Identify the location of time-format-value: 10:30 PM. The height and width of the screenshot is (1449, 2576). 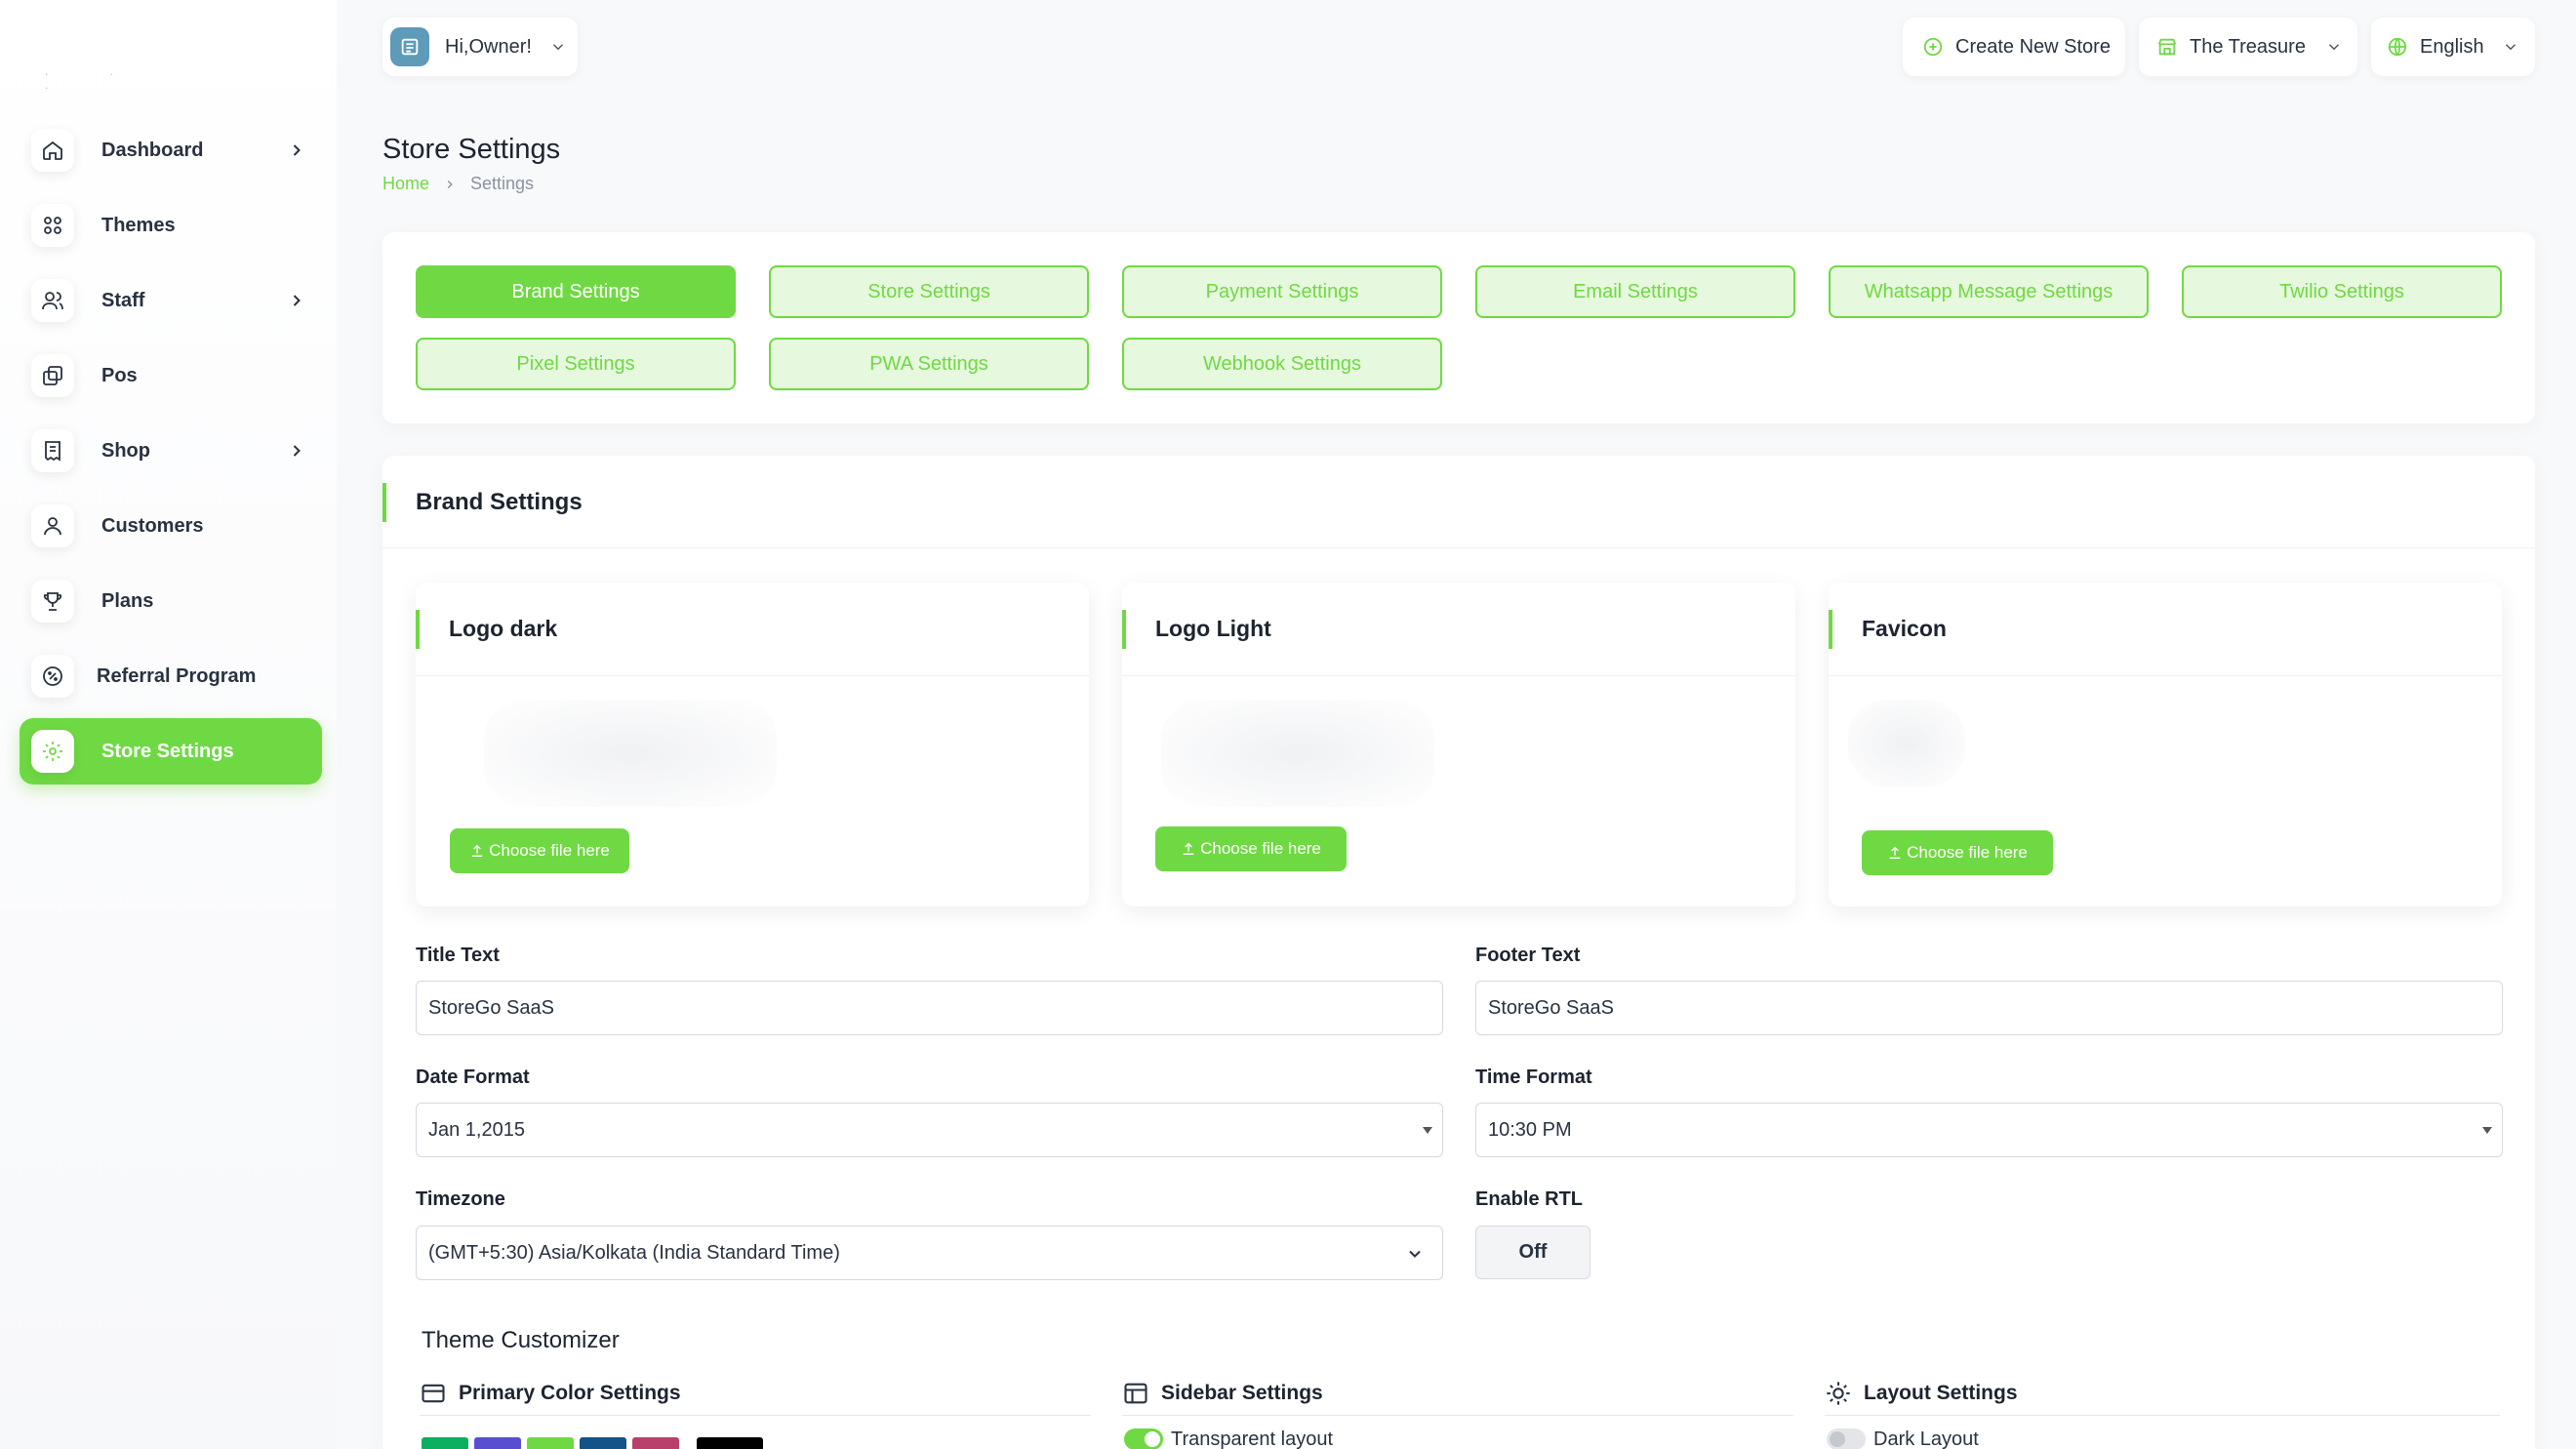
(1530, 1129).